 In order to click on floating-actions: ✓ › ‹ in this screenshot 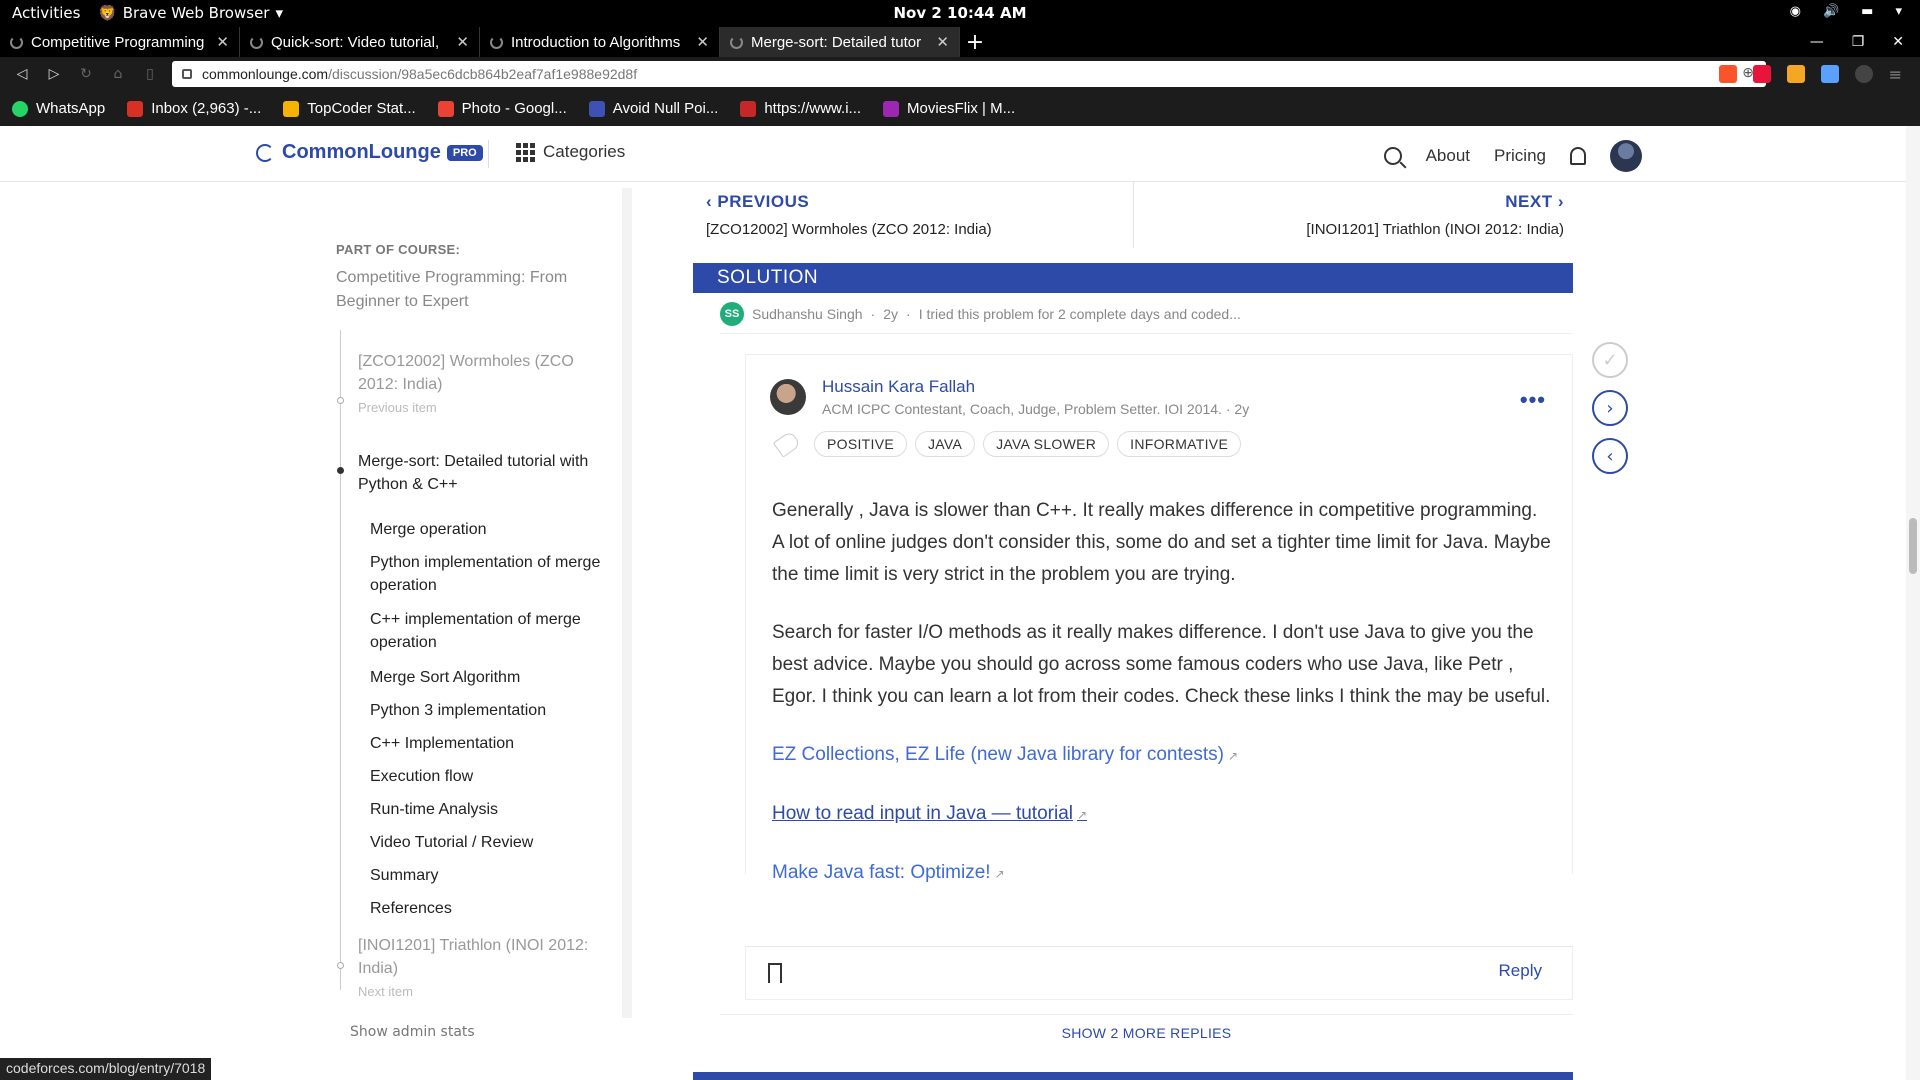, I will do `click(1610, 408)`.